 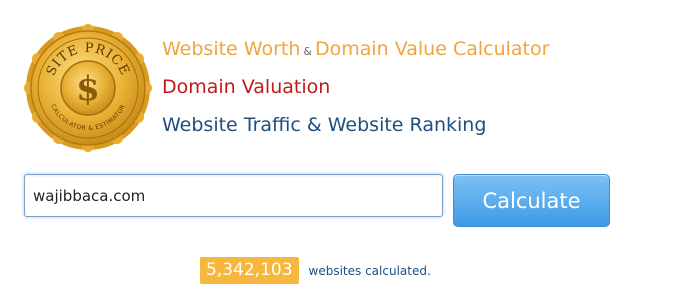 I want to click on websites-count-badge: 5,342,103, so click(x=249, y=270).